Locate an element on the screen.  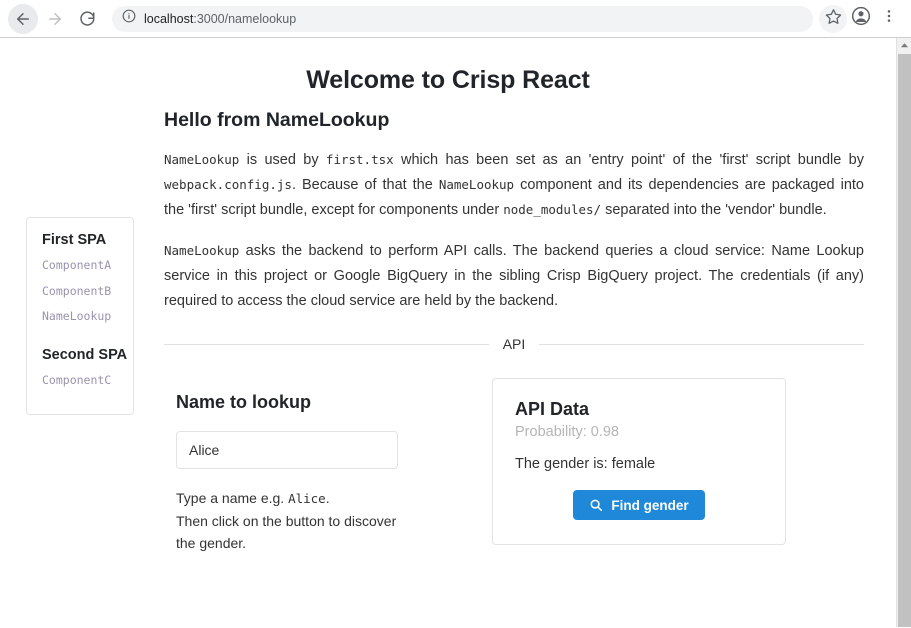
sidebar-heading-second-spa: Second SPA is located at coordinates (85, 355).